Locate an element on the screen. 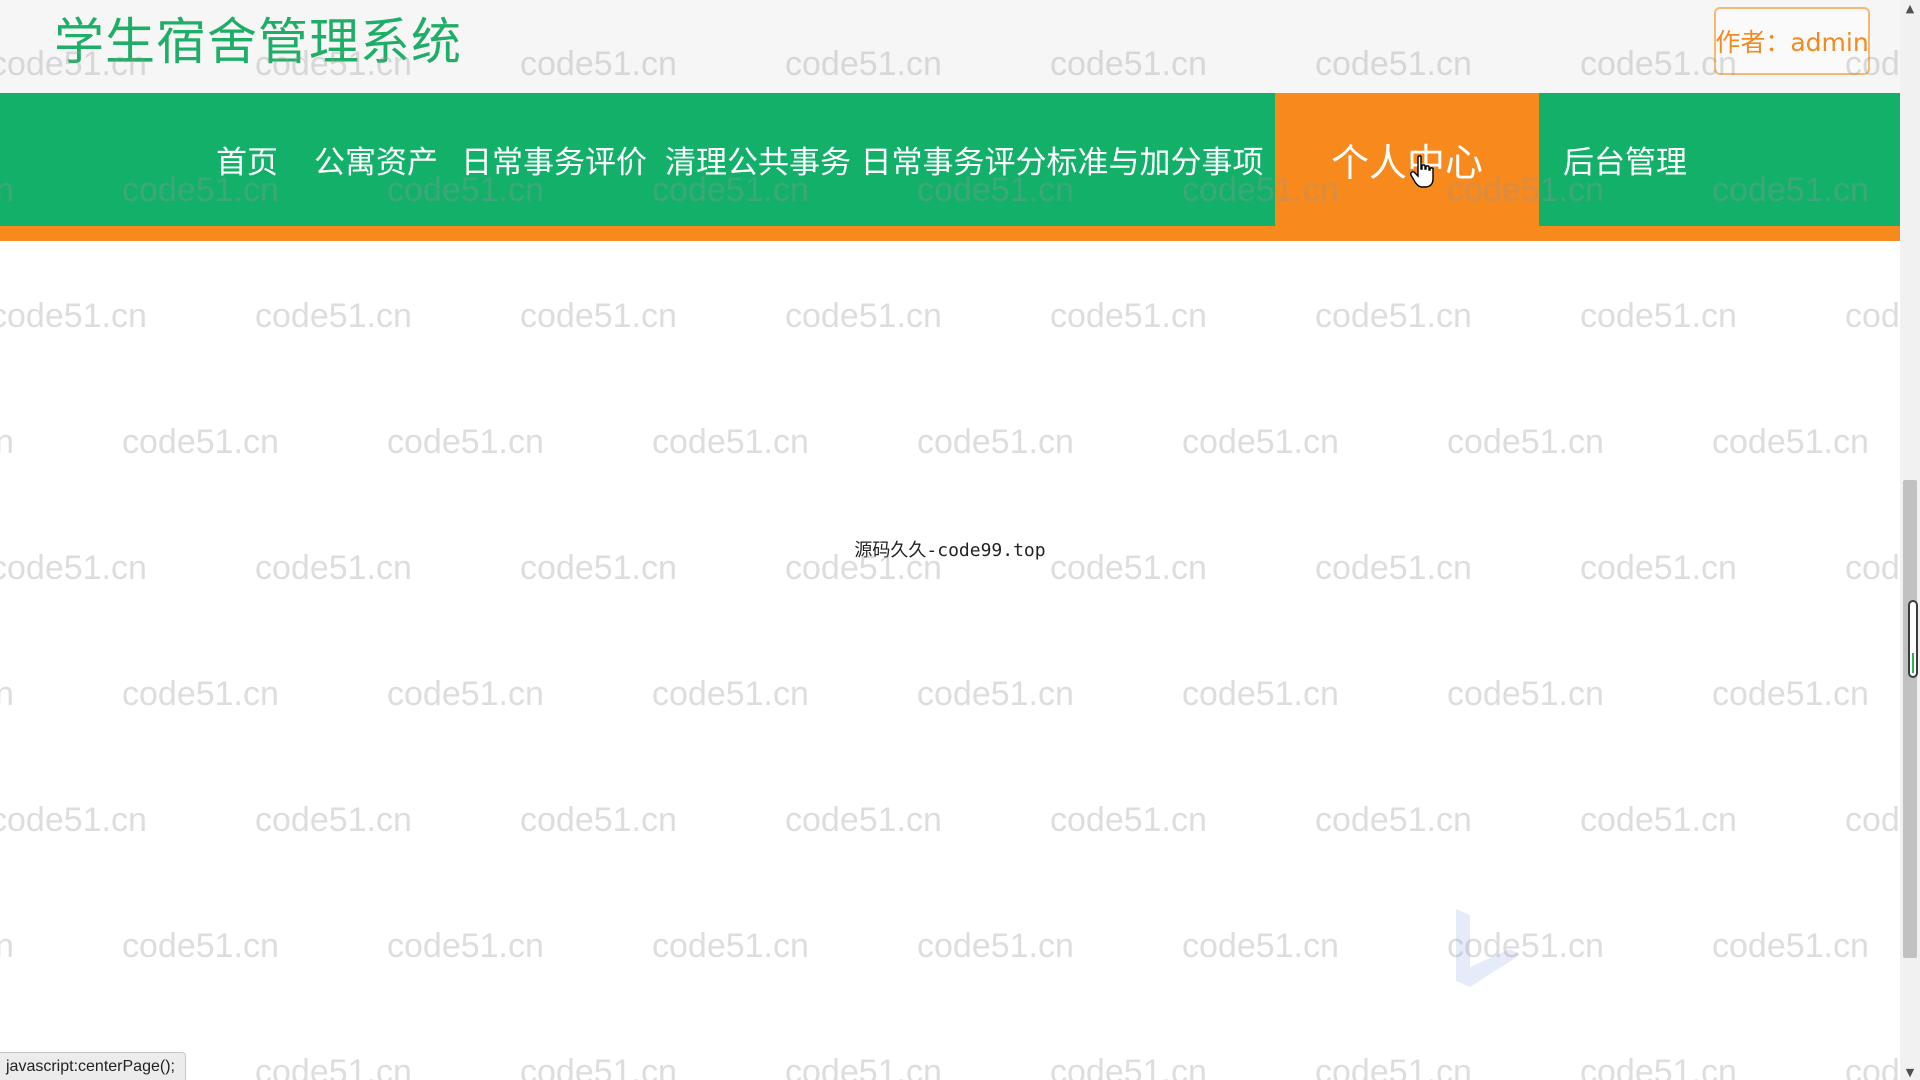 The height and width of the screenshot is (1080, 1920). hand-pointer-icon is located at coordinates (1422, 171).